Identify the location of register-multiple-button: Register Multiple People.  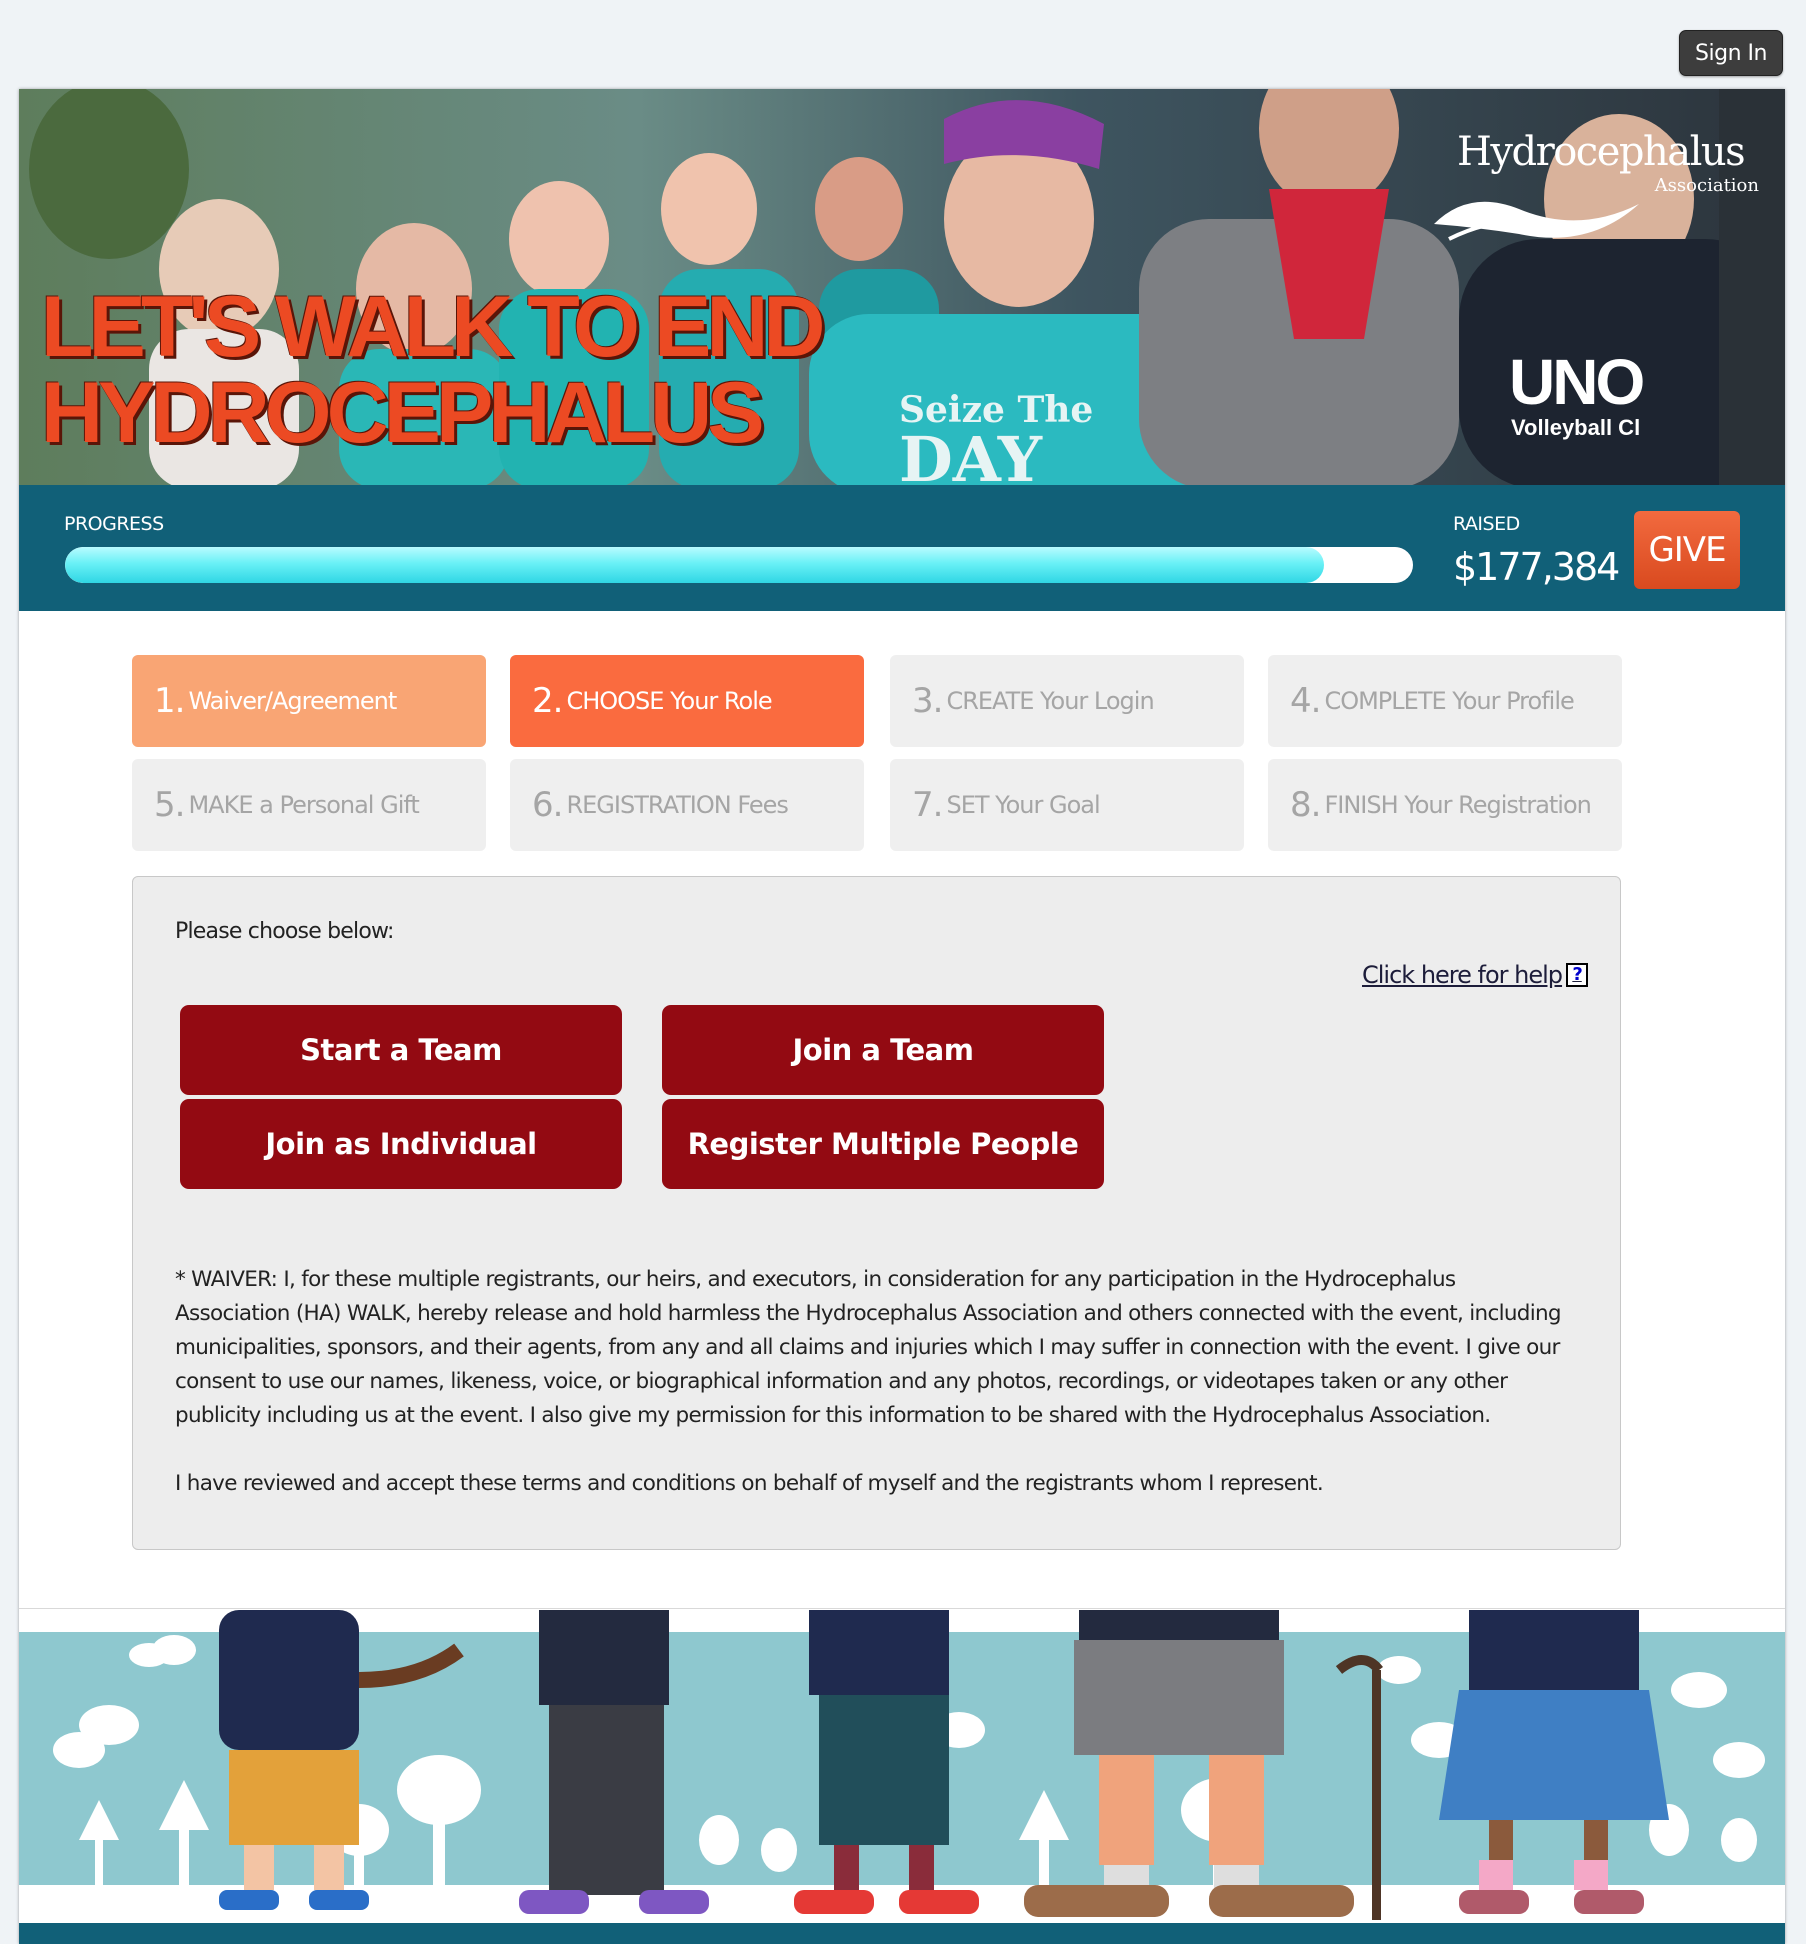
(883, 1144).